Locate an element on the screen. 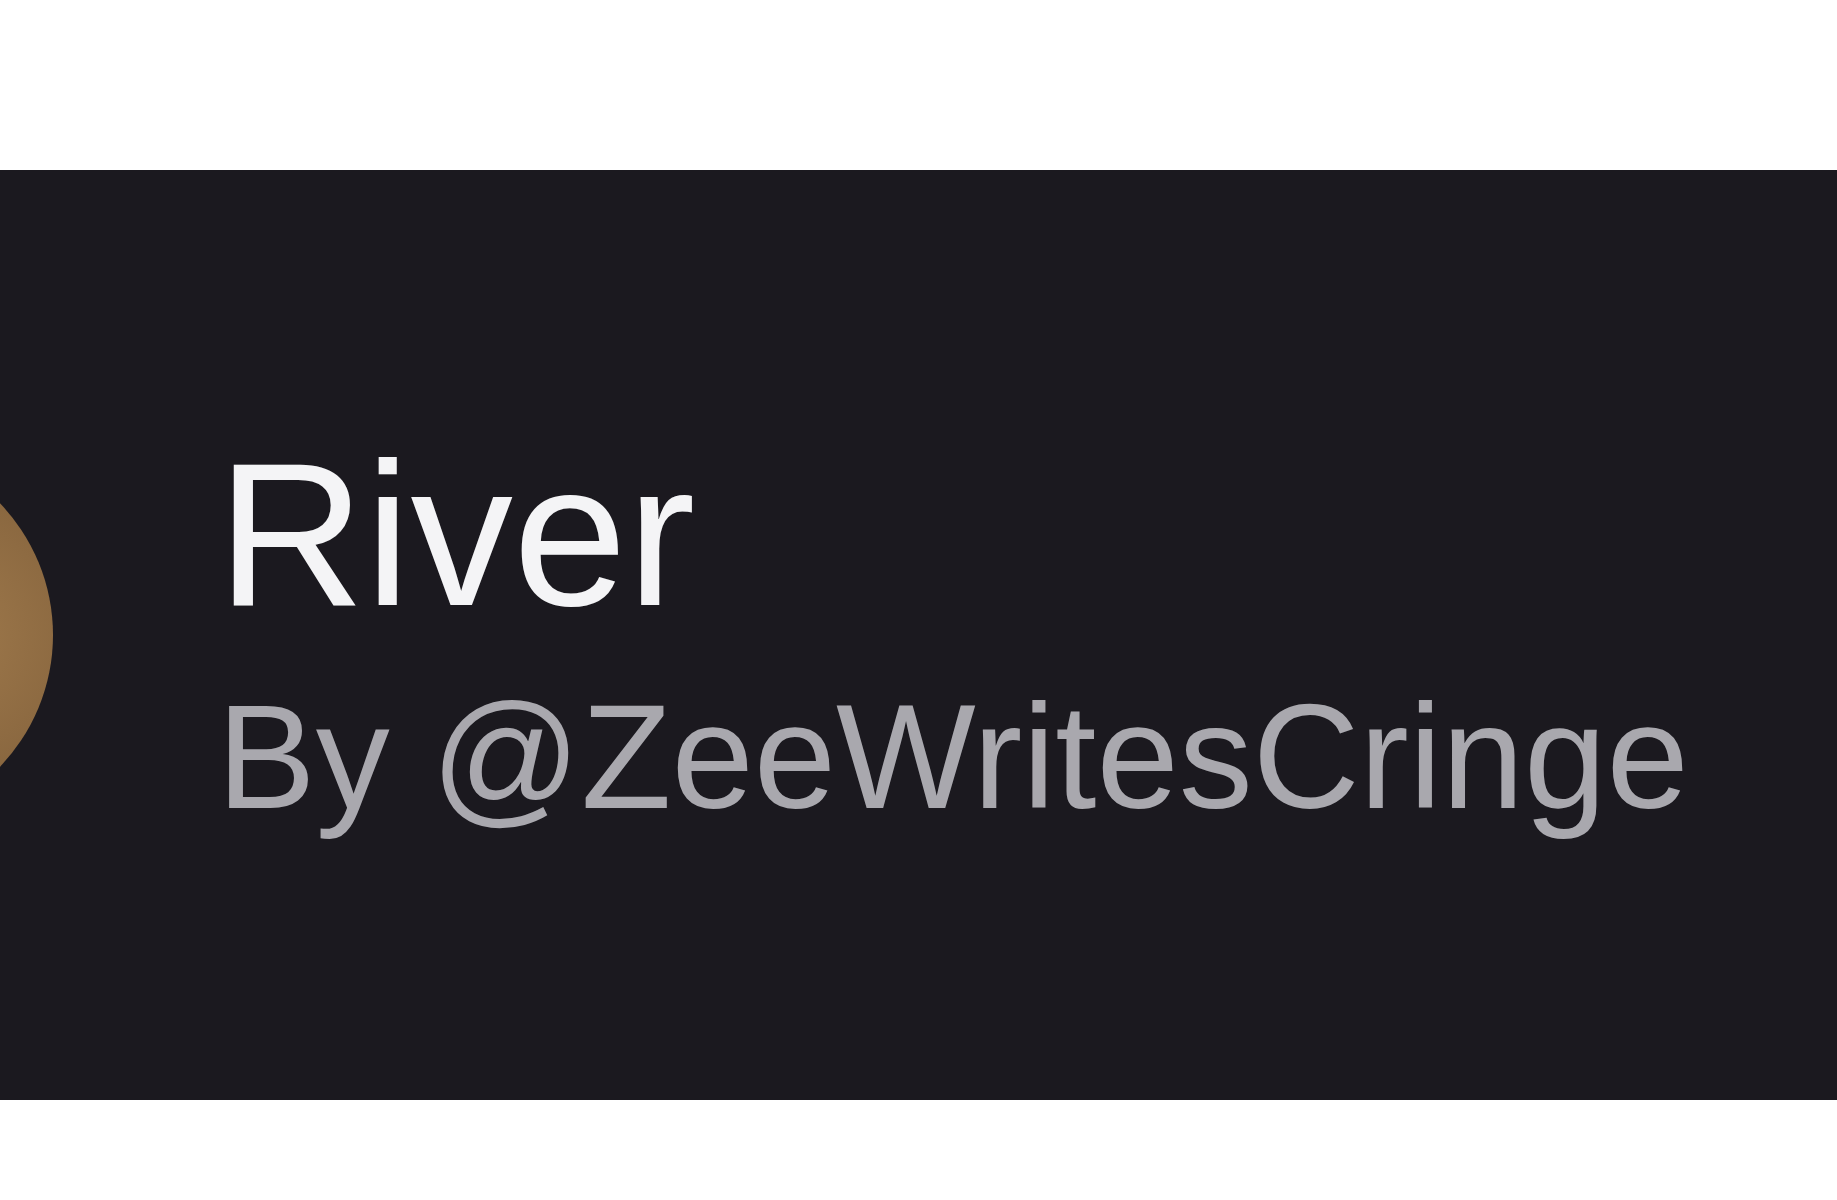 The width and height of the screenshot is (1837, 1200). author-byline: By @ZeeWritesCringe is located at coordinates (953, 757).